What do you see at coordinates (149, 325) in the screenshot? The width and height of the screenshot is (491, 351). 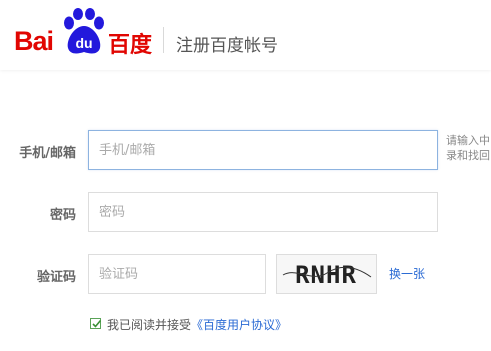 I see `agreement-text: 我已阅读并接受` at bounding box center [149, 325].